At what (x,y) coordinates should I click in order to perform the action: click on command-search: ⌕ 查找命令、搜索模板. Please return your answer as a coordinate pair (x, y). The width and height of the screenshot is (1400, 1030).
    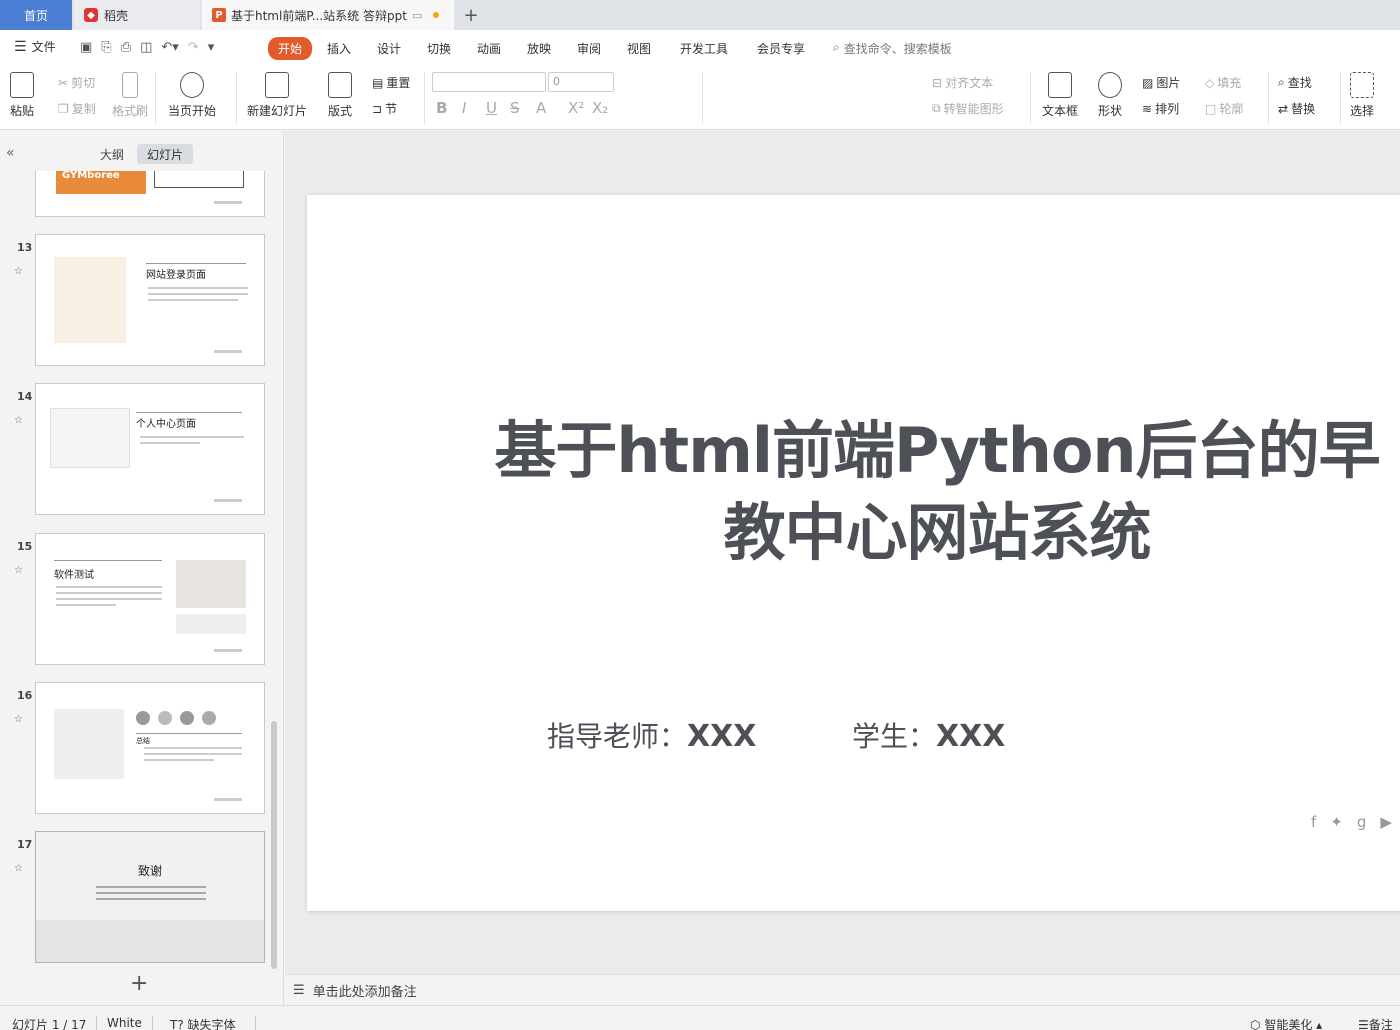
    Looking at the image, I should click on (892, 48).